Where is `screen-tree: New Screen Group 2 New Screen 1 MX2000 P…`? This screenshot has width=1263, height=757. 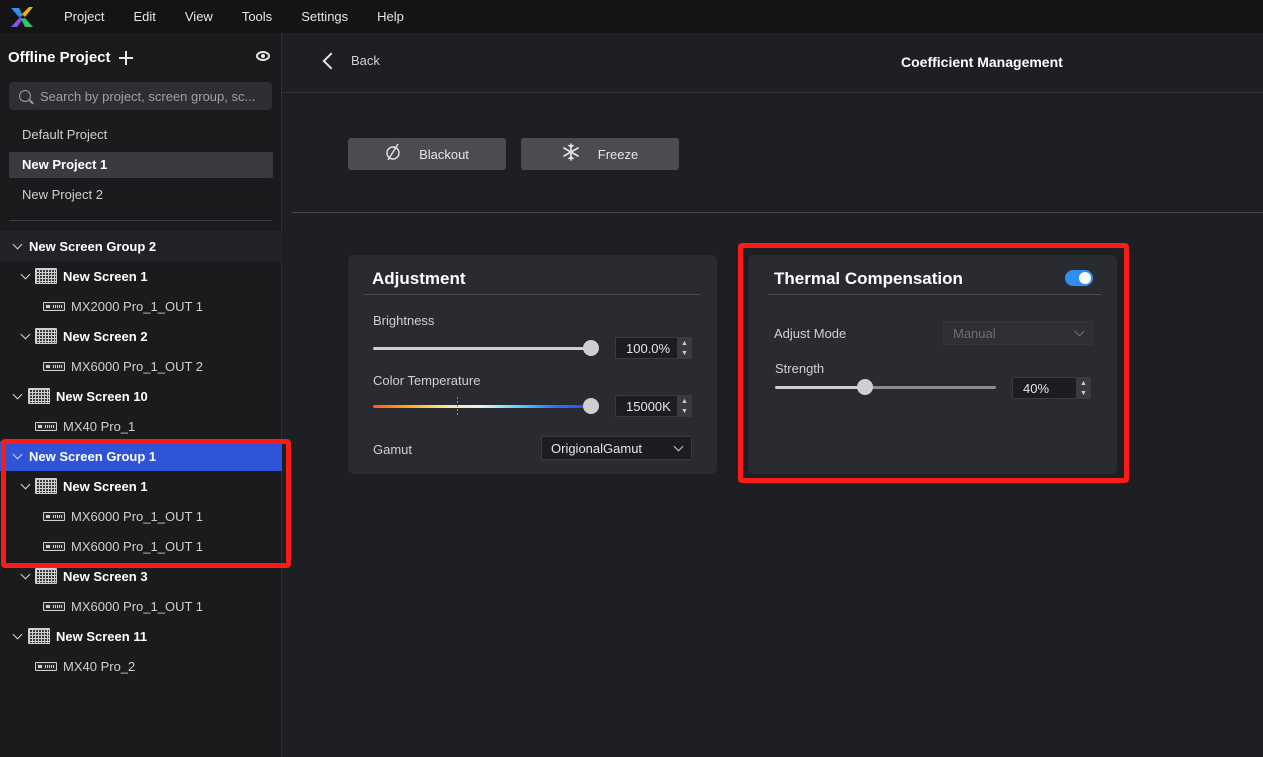 screen-tree: New Screen Group 2 New Screen 1 MX2000 P… is located at coordinates (141, 456).